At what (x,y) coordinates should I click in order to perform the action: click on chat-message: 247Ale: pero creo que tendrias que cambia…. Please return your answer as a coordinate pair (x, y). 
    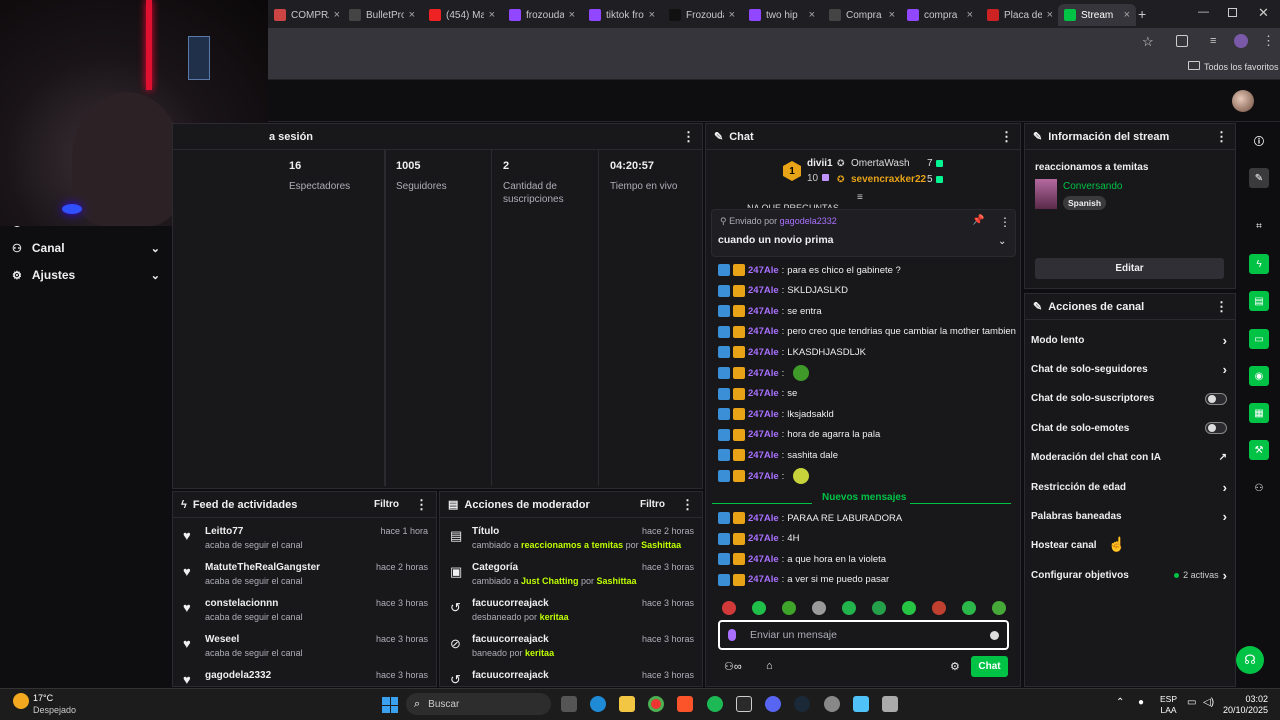
    Looking at the image, I should click on (867, 332).